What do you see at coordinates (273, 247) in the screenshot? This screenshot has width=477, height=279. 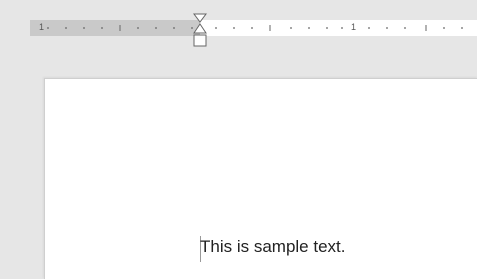 I see `document-text: This is sample text.` at bounding box center [273, 247].